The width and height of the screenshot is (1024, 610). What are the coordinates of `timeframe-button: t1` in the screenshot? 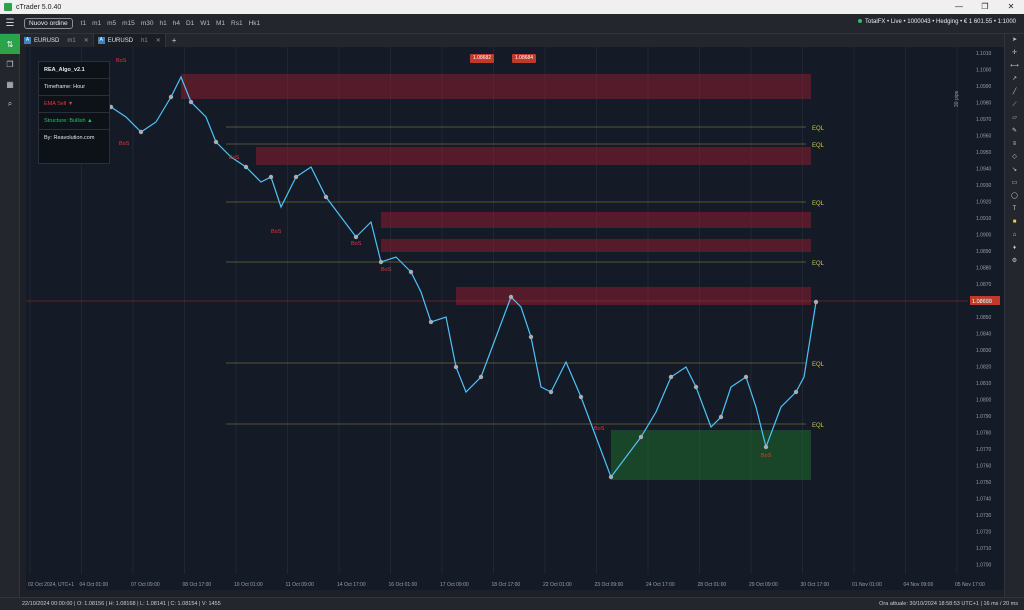 It's located at (83, 23).